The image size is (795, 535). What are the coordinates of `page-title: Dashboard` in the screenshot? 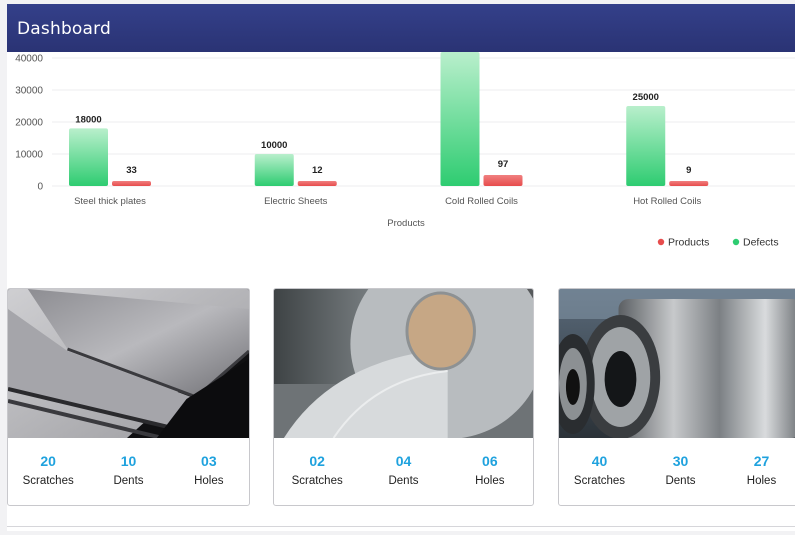 It's located at (64, 29).